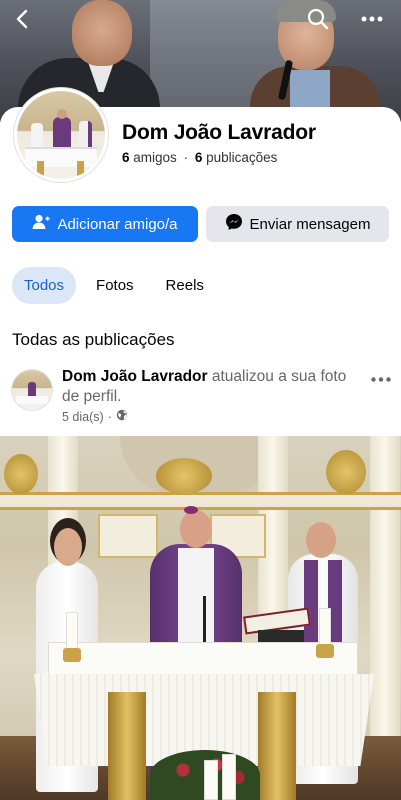  What do you see at coordinates (310, 224) in the screenshot?
I see `send-message-label: Enviar mensagem` at bounding box center [310, 224].